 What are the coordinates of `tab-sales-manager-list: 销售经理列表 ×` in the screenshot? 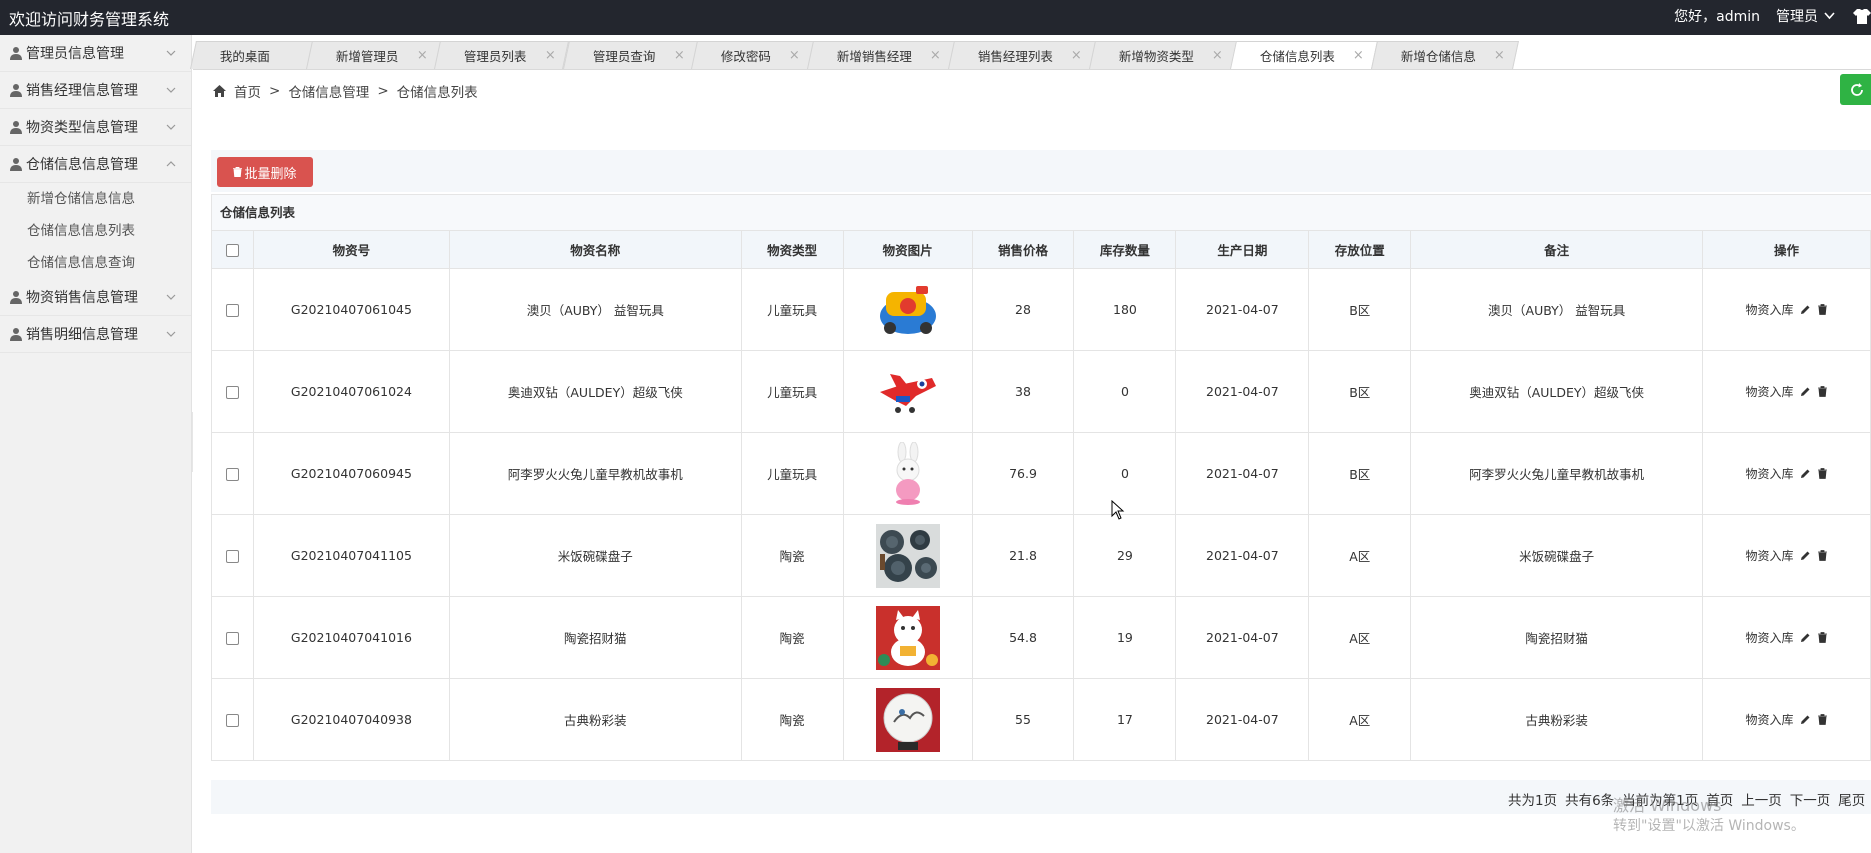 It's located at (1022, 55).